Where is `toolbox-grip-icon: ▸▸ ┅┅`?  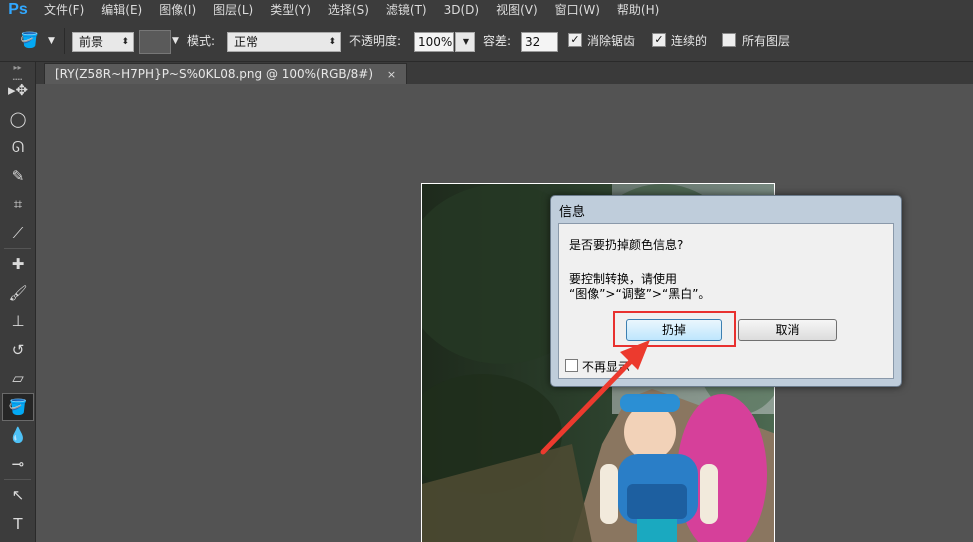
toolbox-grip-icon: ▸▸ ┅┅ is located at coordinates (17, 73).